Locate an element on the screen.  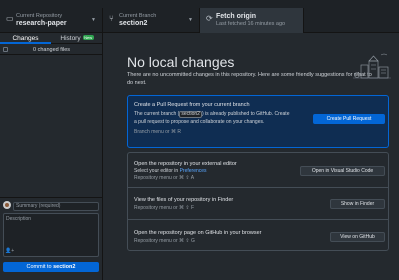
commit-button-branch: section2 is located at coordinates (64, 267).